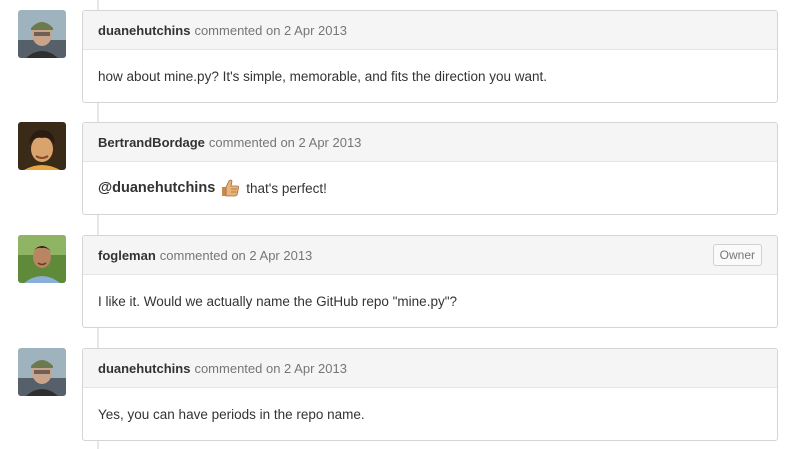 This screenshot has width=786, height=449. I want to click on comment-text: that's perfect!, so click(286, 188).